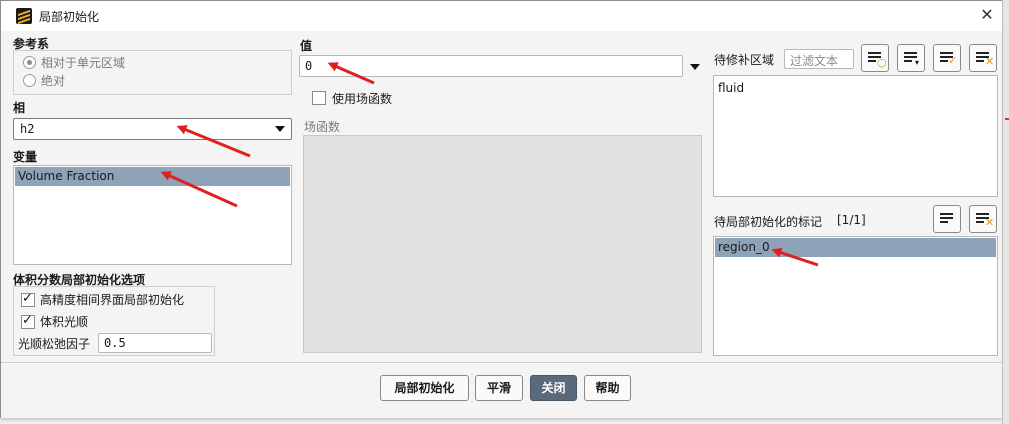 Image resolution: width=1009 pixels, height=424 pixels. Describe the element at coordinates (499, 388) in the screenshot. I see `smooth-button: 平滑` at that location.